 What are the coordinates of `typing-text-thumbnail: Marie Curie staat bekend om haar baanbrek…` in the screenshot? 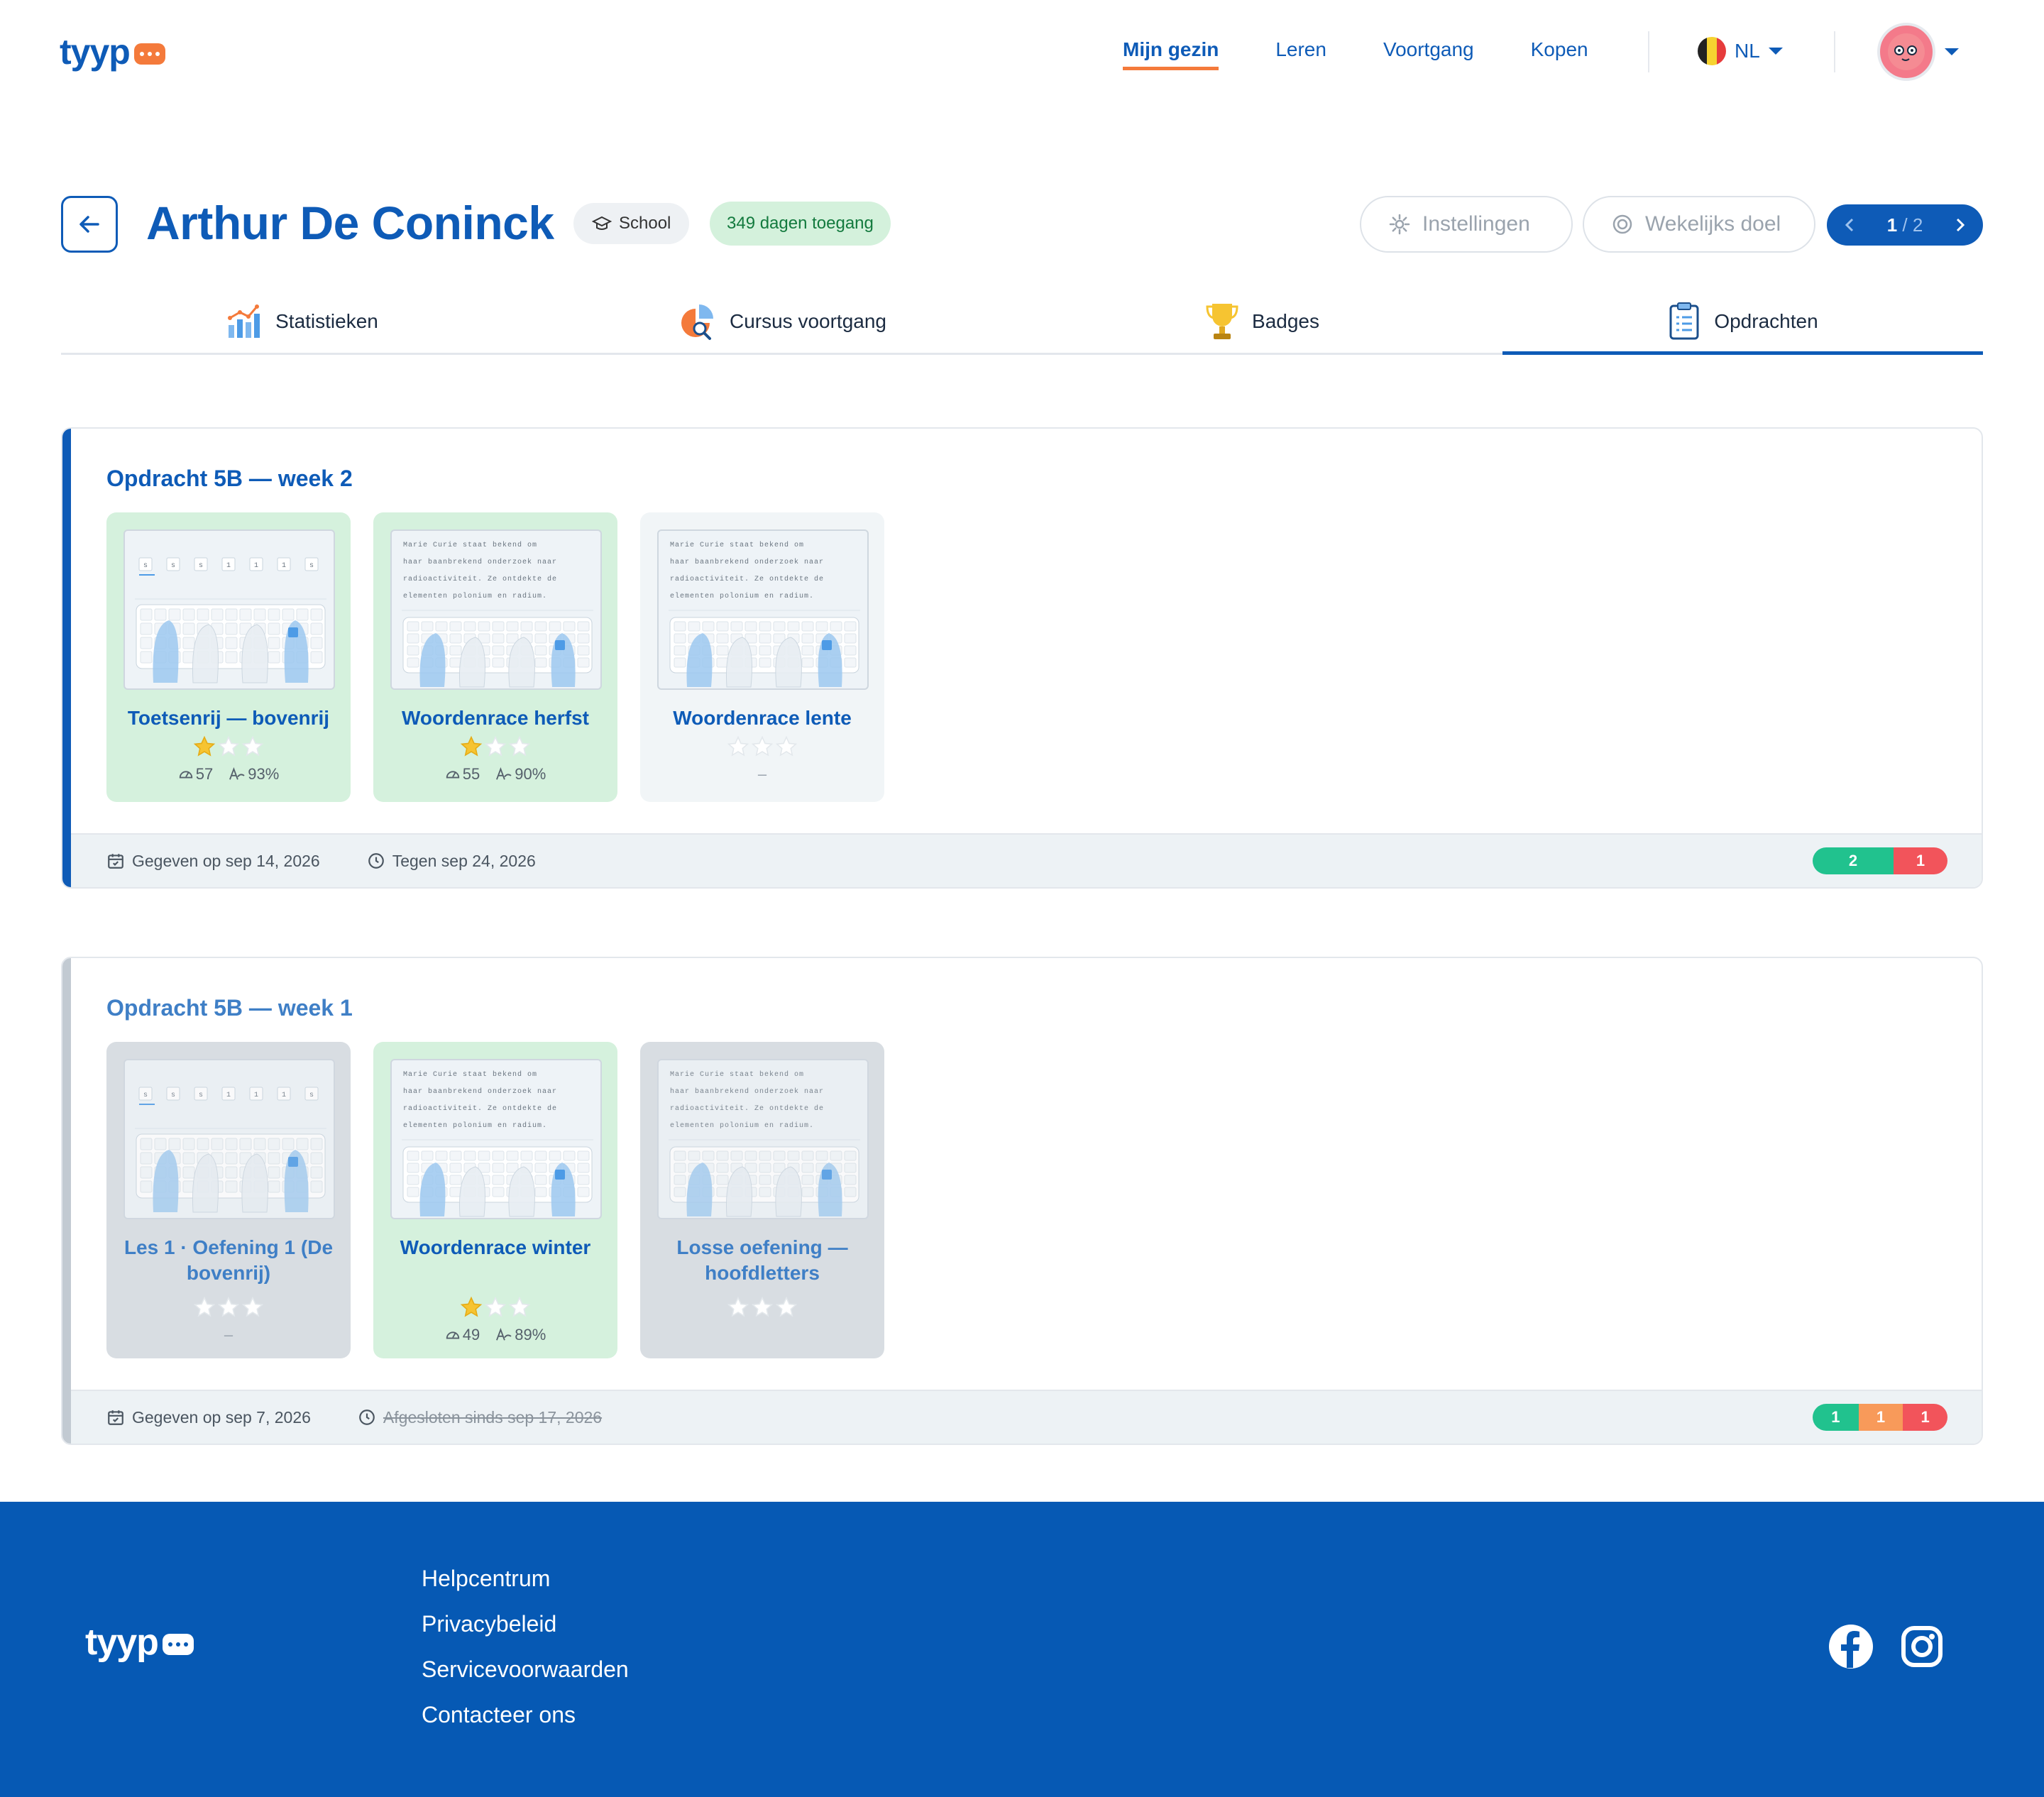 It's located at (764, 614).